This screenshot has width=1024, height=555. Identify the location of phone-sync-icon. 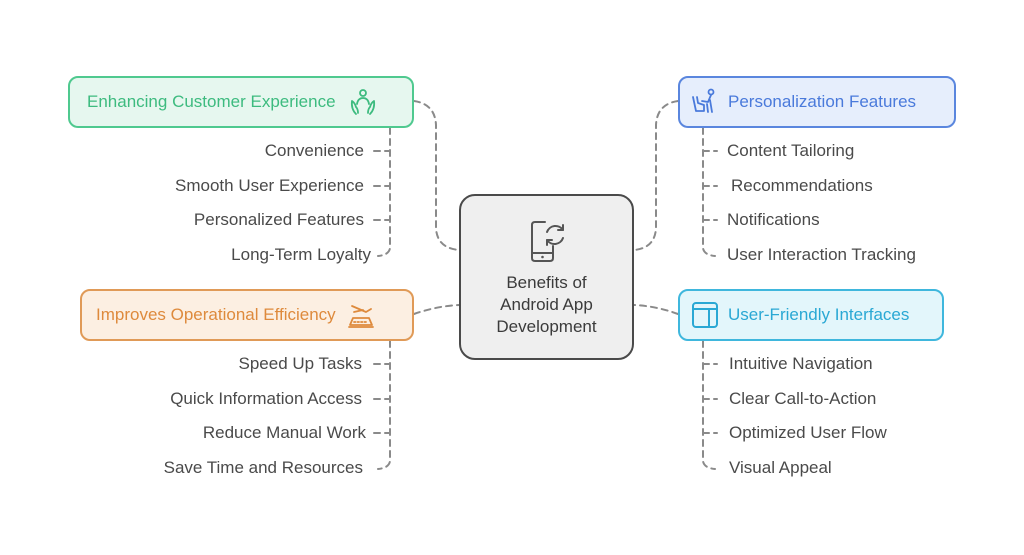
(547, 241).